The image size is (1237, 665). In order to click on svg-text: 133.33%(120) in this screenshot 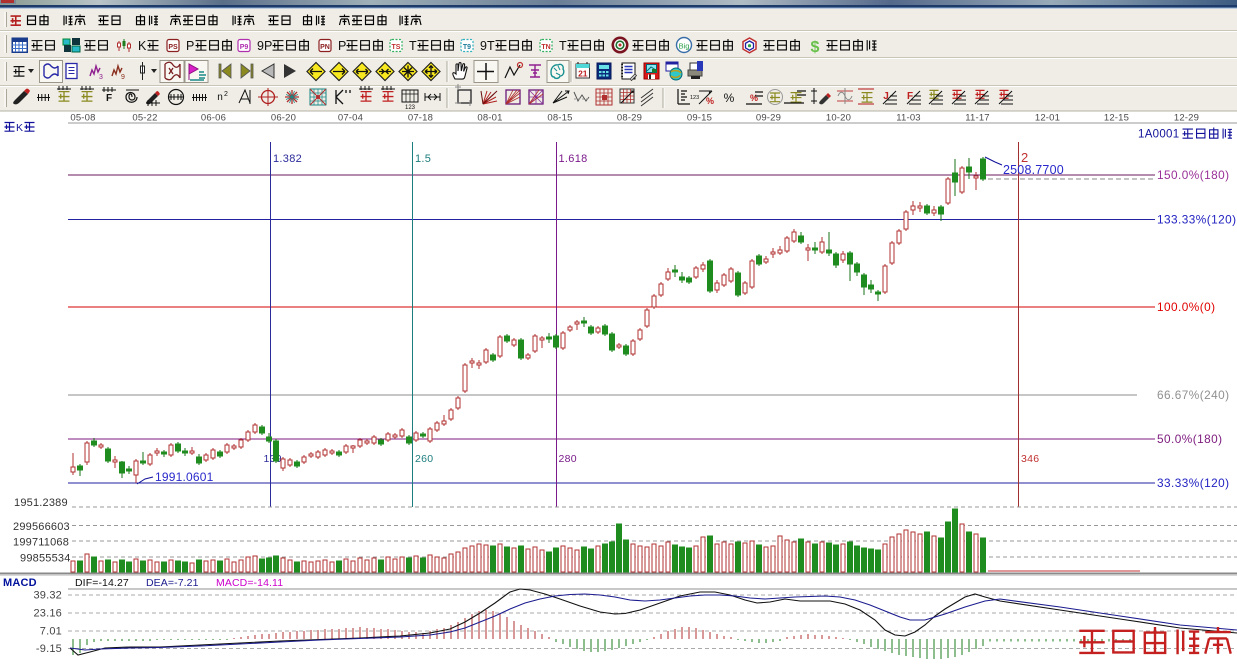, I will do `click(1197, 220)`.